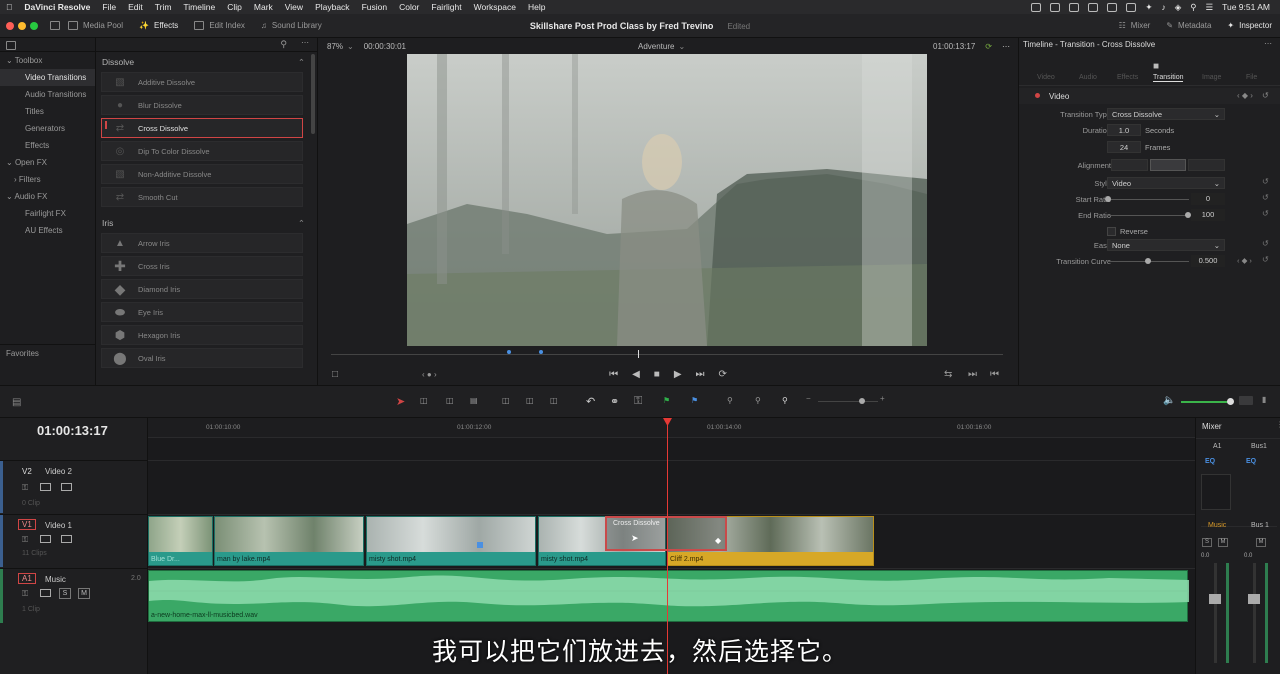  Describe the element at coordinates (530, 400) in the screenshot. I see `overwrite-clip-icon: ◫` at that location.